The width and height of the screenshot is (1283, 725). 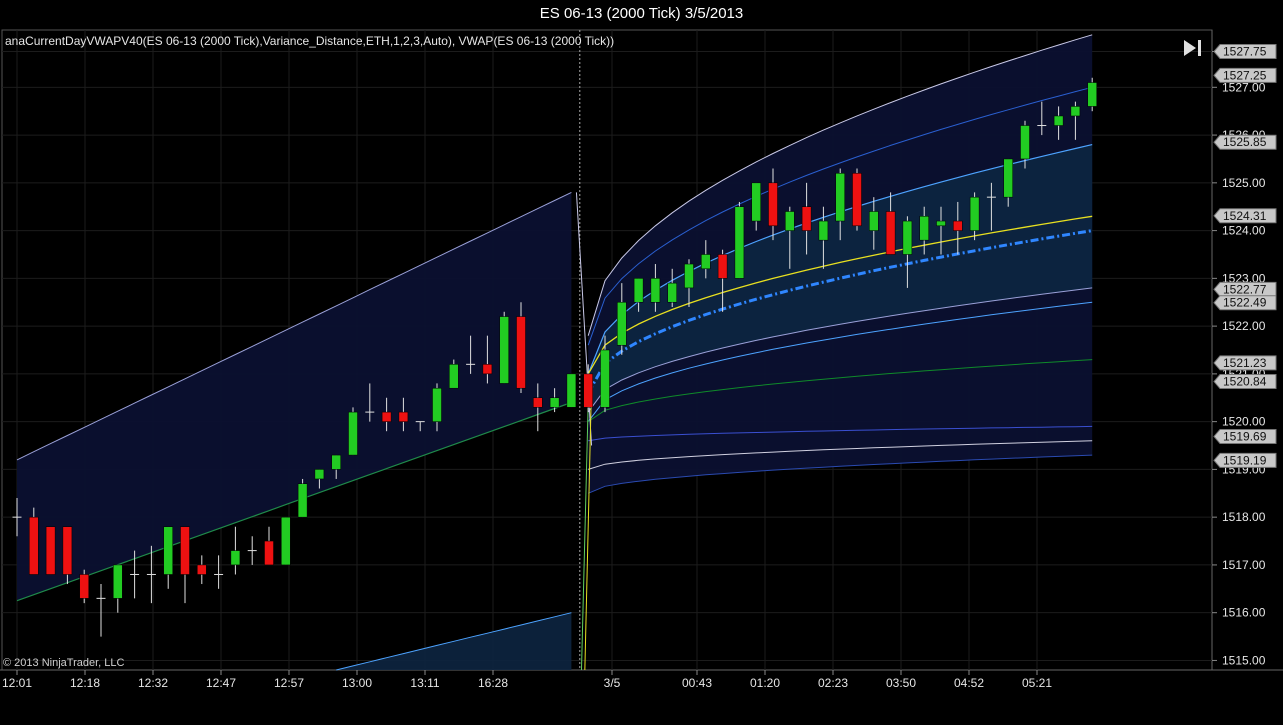 I want to click on x-tick-label: 12:01, so click(x=17, y=683).